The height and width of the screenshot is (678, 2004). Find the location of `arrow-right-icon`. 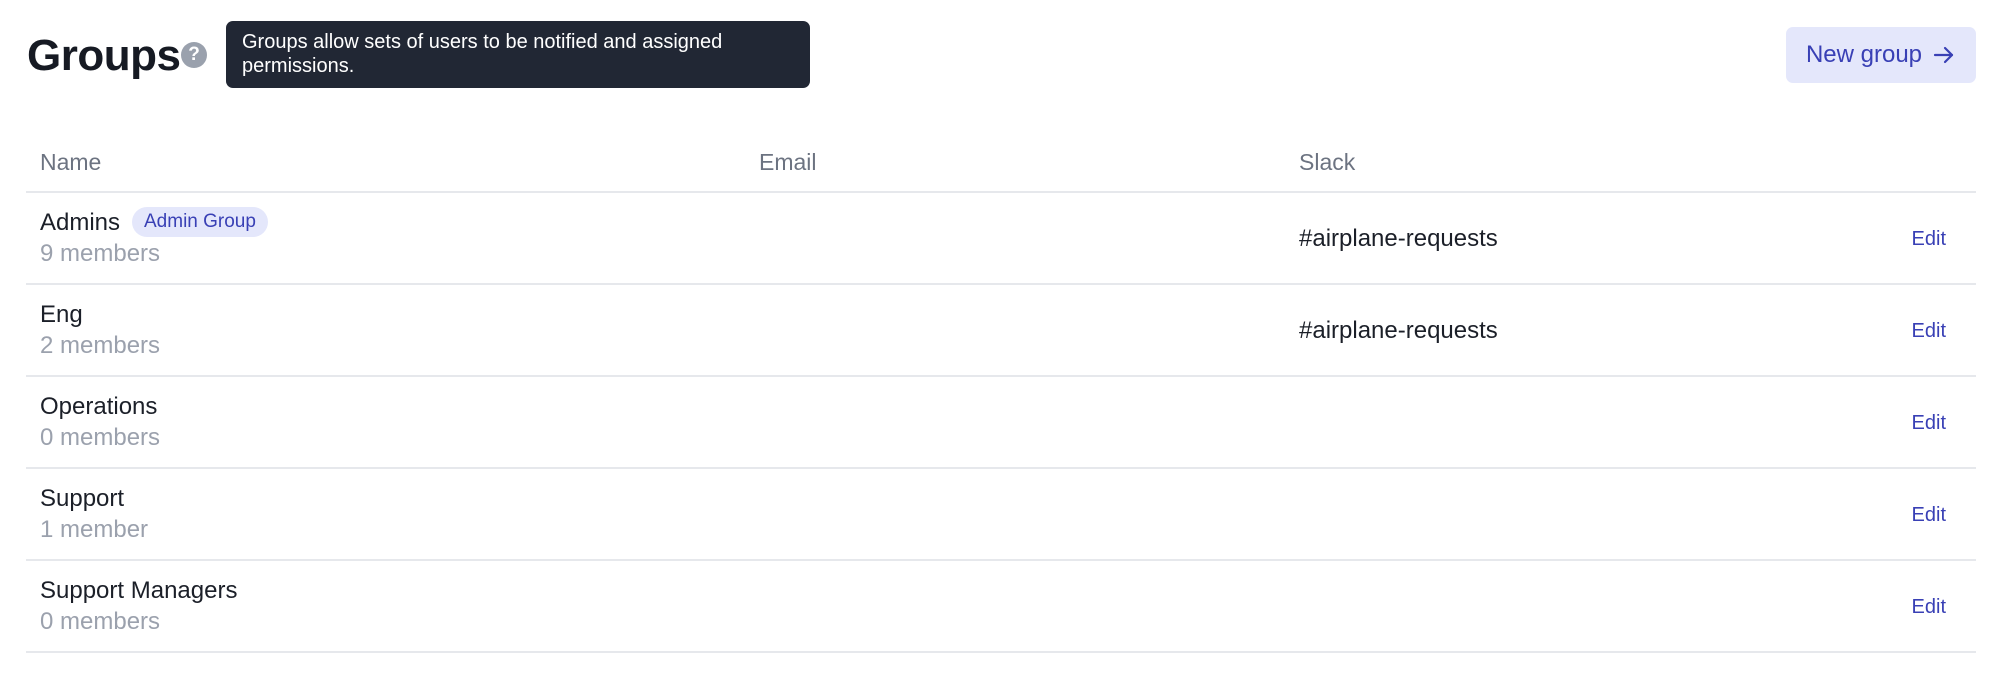

arrow-right-icon is located at coordinates (1944, 55).